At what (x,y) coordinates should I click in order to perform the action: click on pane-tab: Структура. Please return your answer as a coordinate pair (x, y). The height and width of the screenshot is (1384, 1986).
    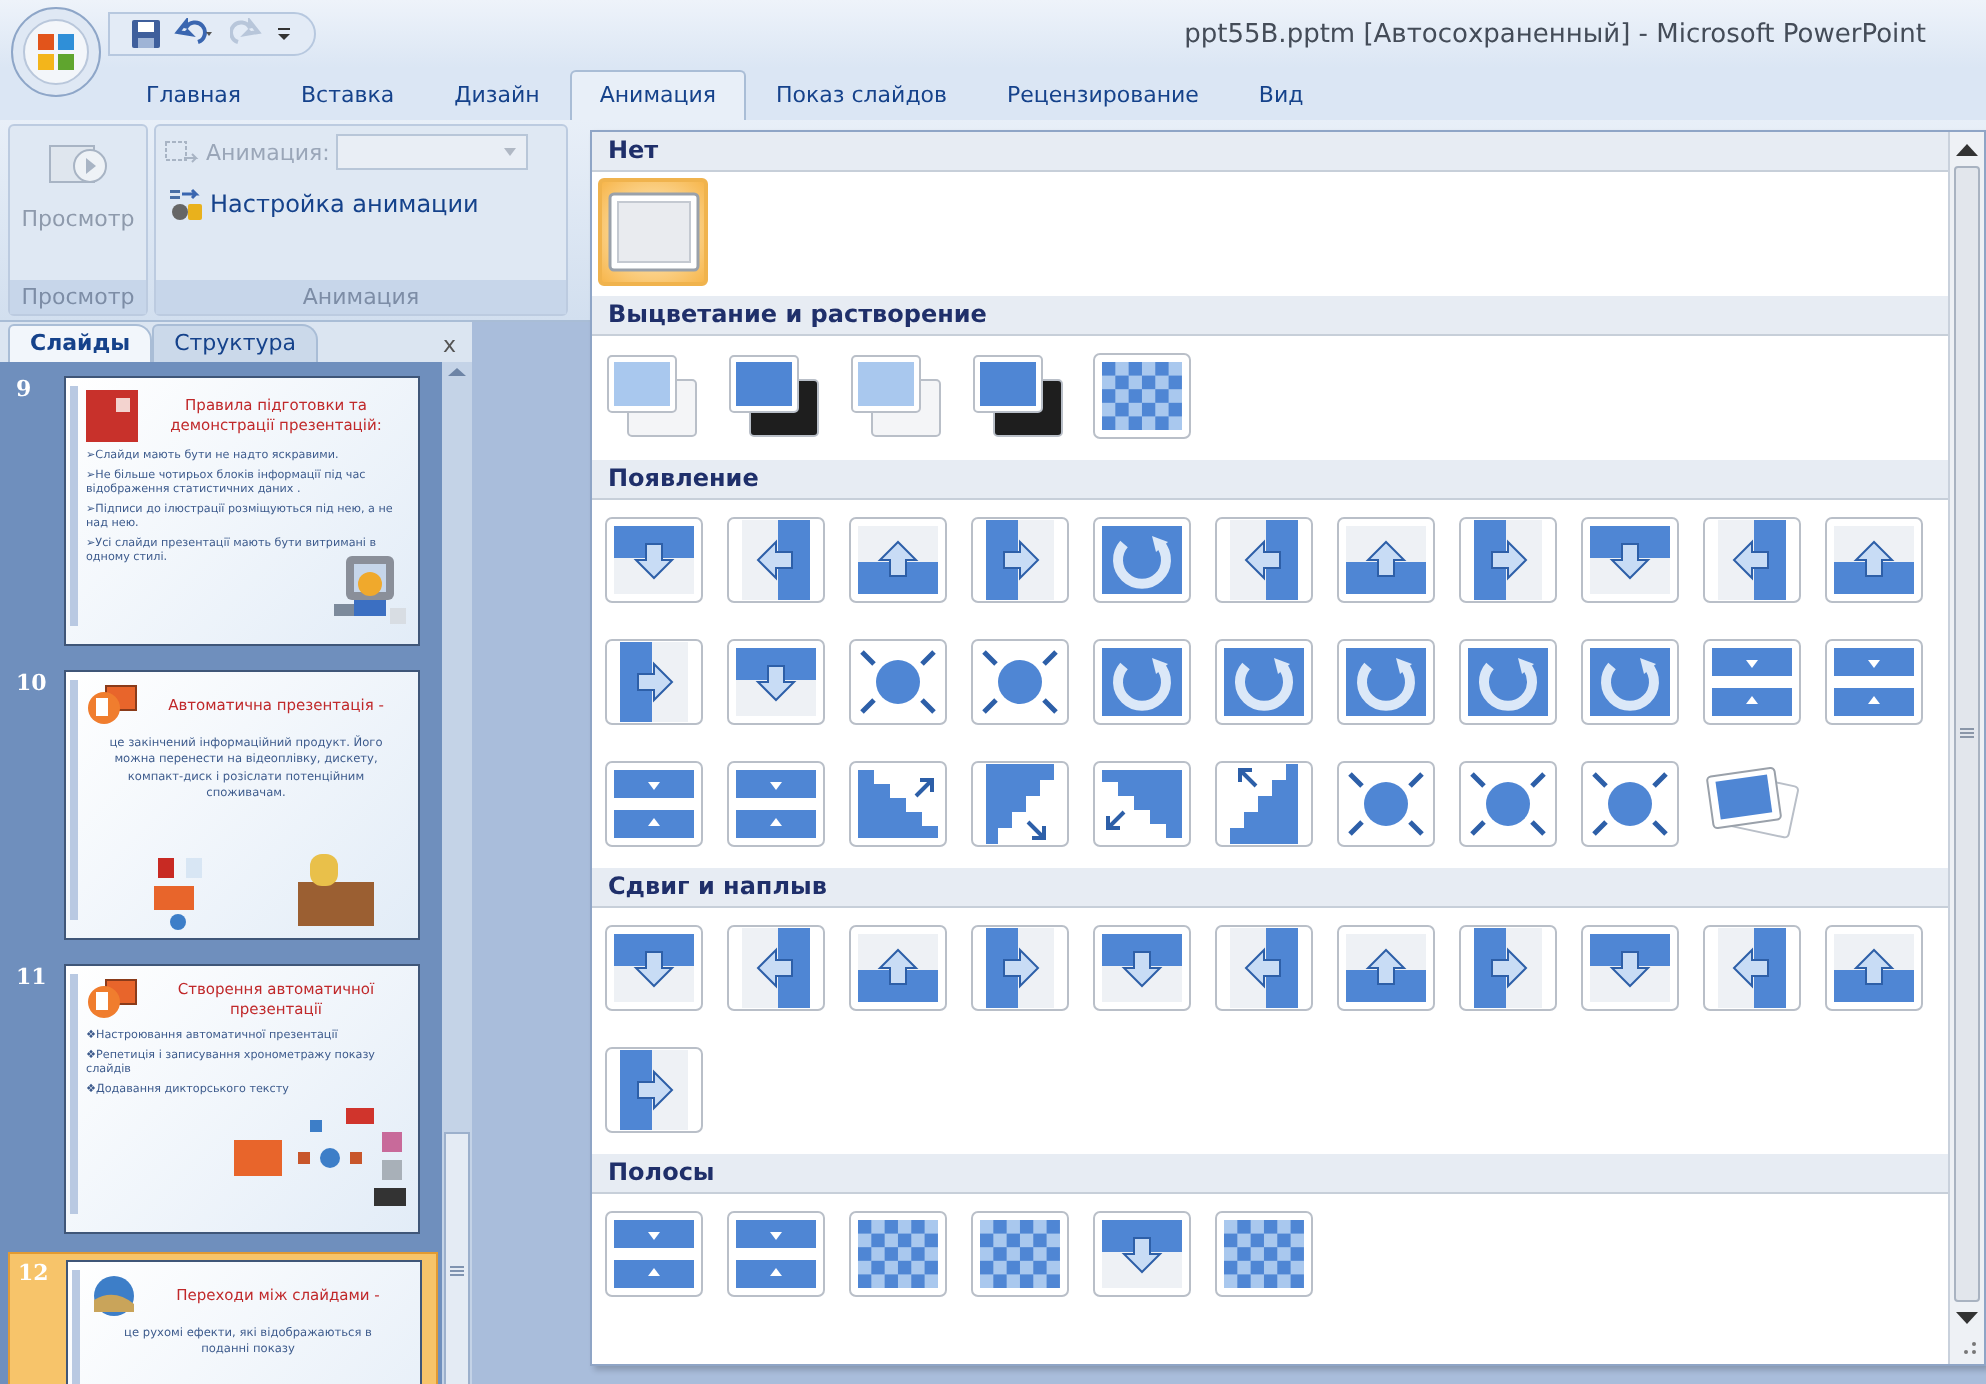
    Looking at the image, I should click on (235, 343).